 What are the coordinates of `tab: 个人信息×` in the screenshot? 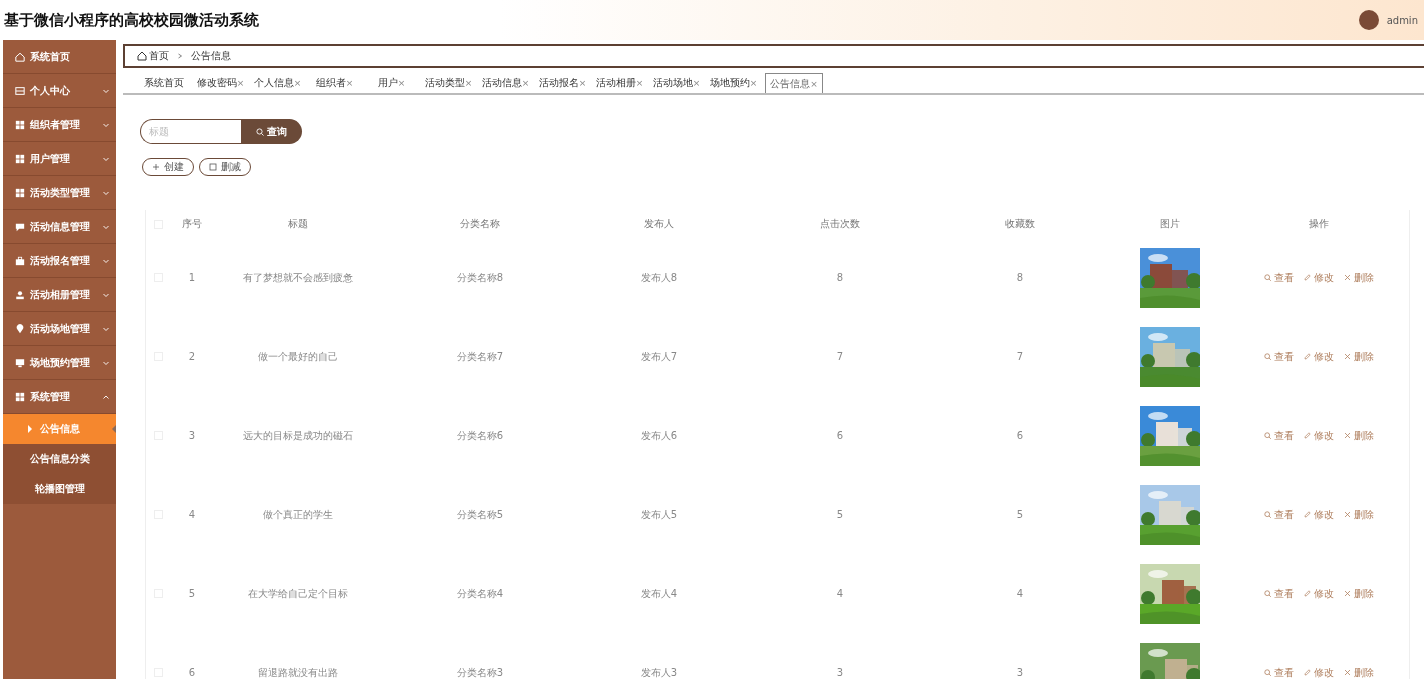 It's located at (277, 83).